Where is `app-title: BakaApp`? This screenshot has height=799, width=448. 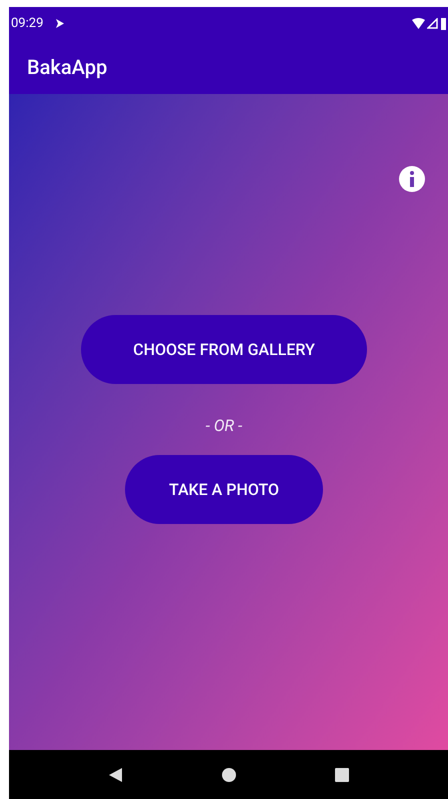
app-title: BakaApp is located at coordinates (67, 67).